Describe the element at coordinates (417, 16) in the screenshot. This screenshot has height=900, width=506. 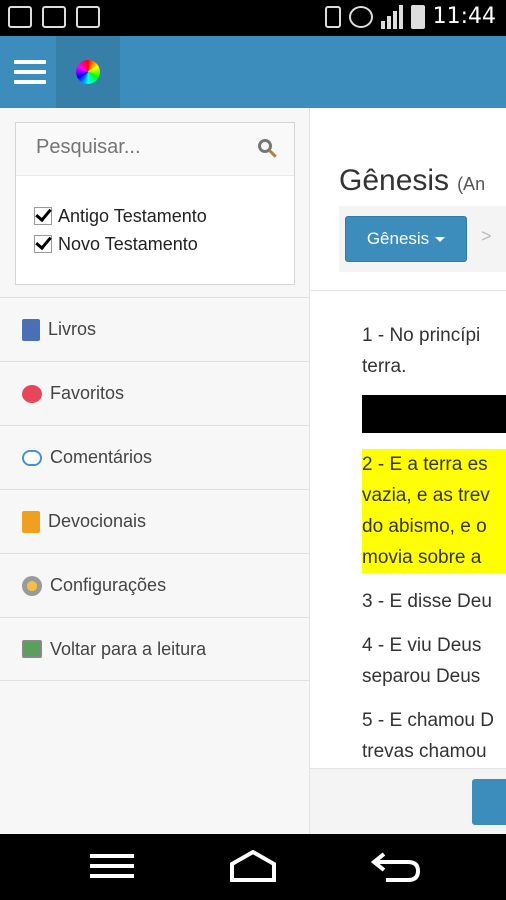
I see `battery-icon` at that location.